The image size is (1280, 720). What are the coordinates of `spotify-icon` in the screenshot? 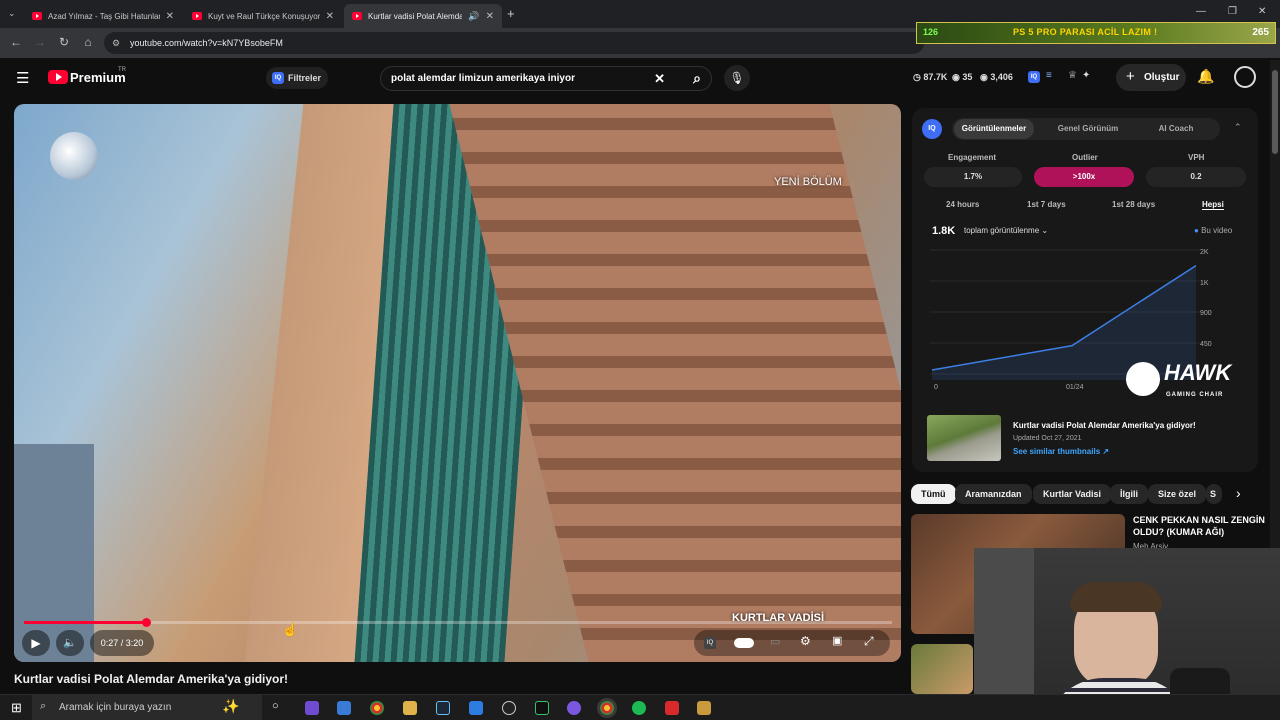 It's located at (639, 708).